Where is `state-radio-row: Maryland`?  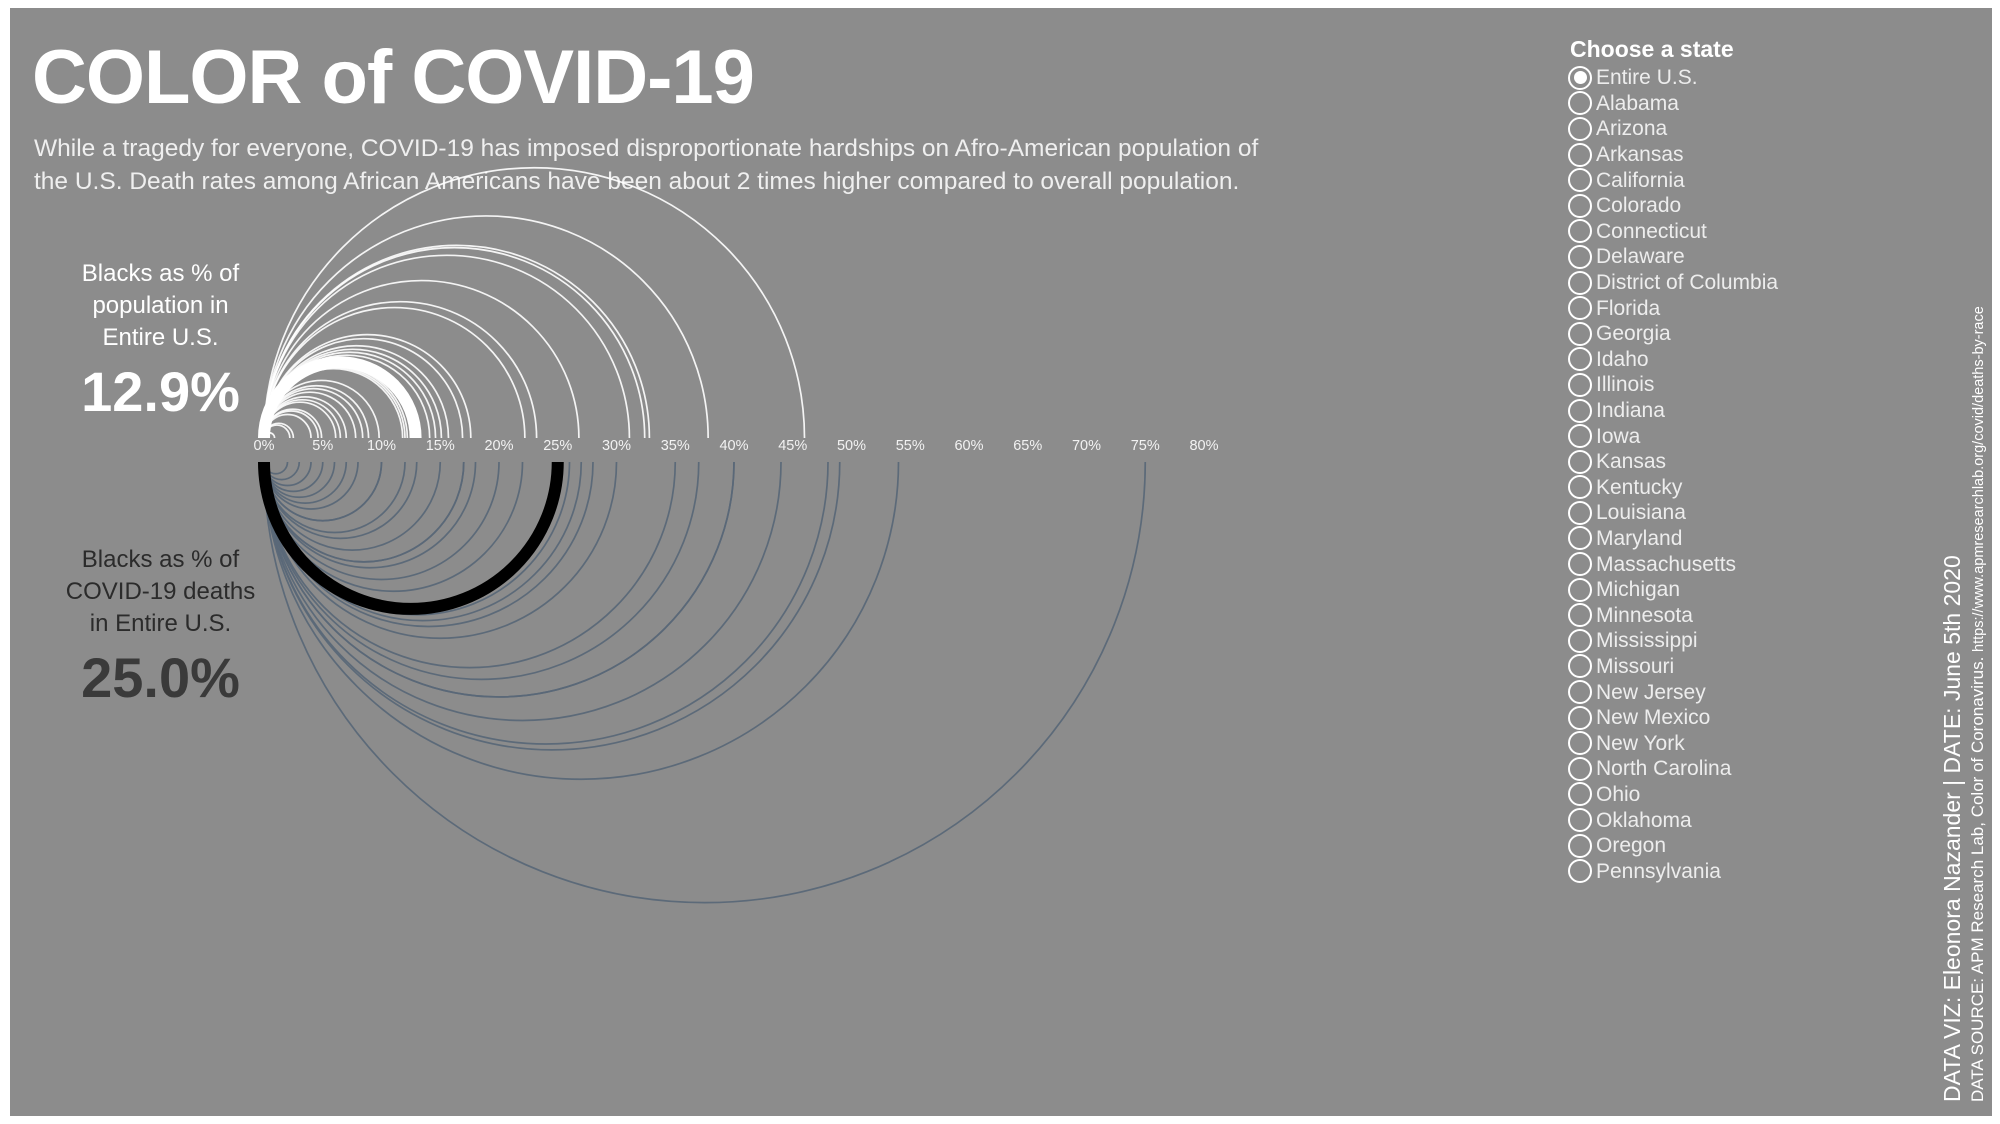 state-radio-row: Maryland is located at coordinates (1717, 539).